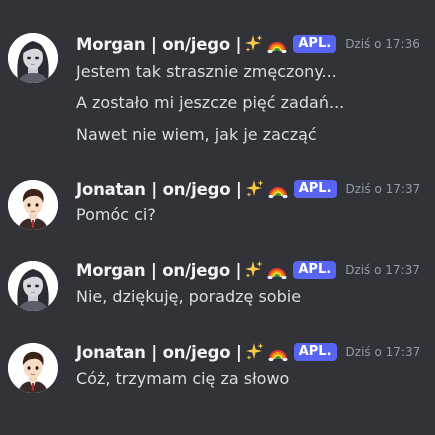 The height and width of the screenshot is (435, 435). What do you see at coordinates (116, 214) in the screenshot?
I see `message-text: Pomóc ci?` at bounding box center [116, 214].